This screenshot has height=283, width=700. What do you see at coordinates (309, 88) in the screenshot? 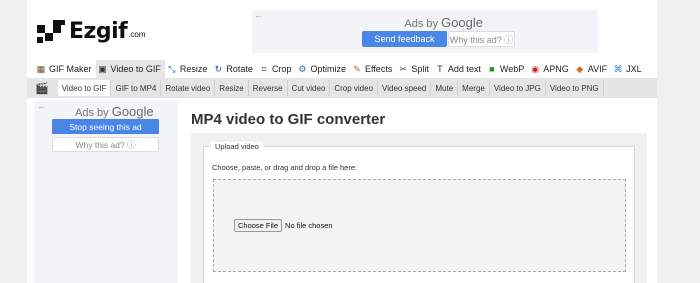
I see `subnav-cut-video: Cut video` at bounding box center [309, 88].